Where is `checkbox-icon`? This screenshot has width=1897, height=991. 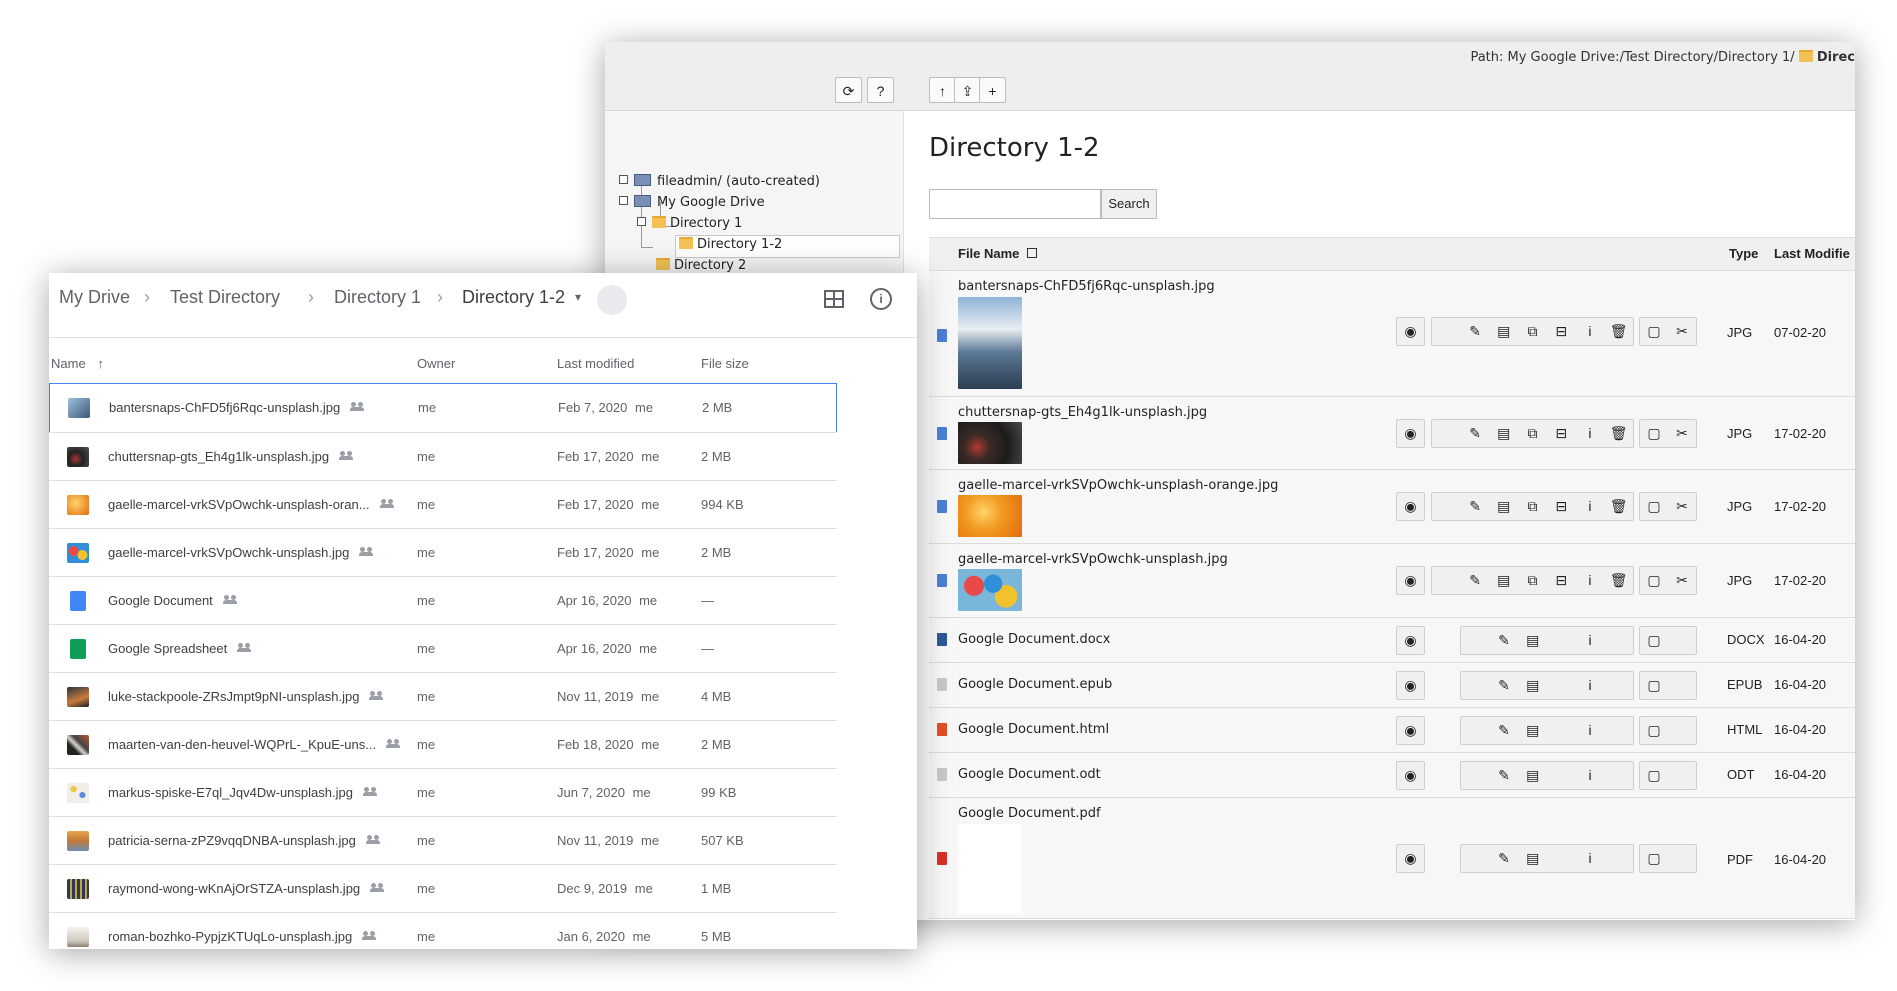
checkbox-icon is located at coordinates (1032, 253).